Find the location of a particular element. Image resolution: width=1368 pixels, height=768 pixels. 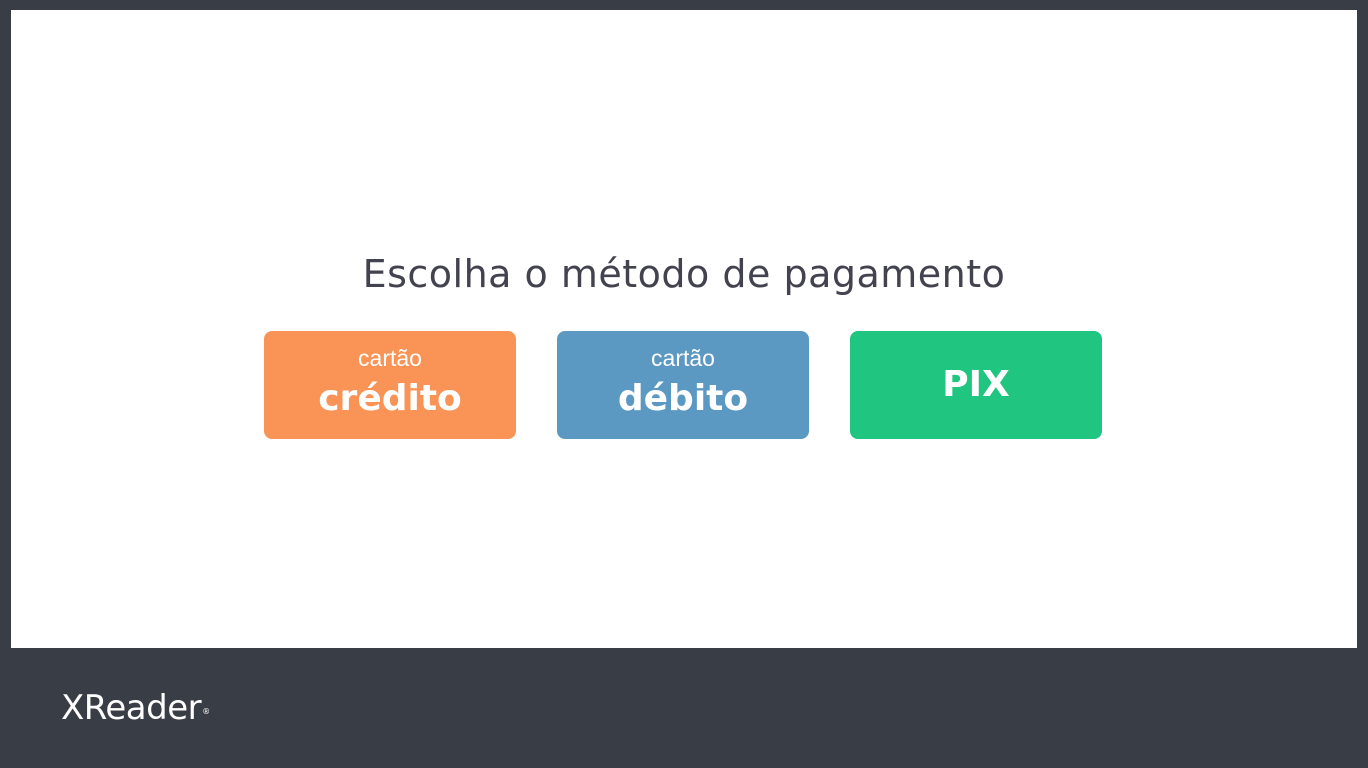

credit-card-button: cartão crédito is located at coordinates (390, 385).